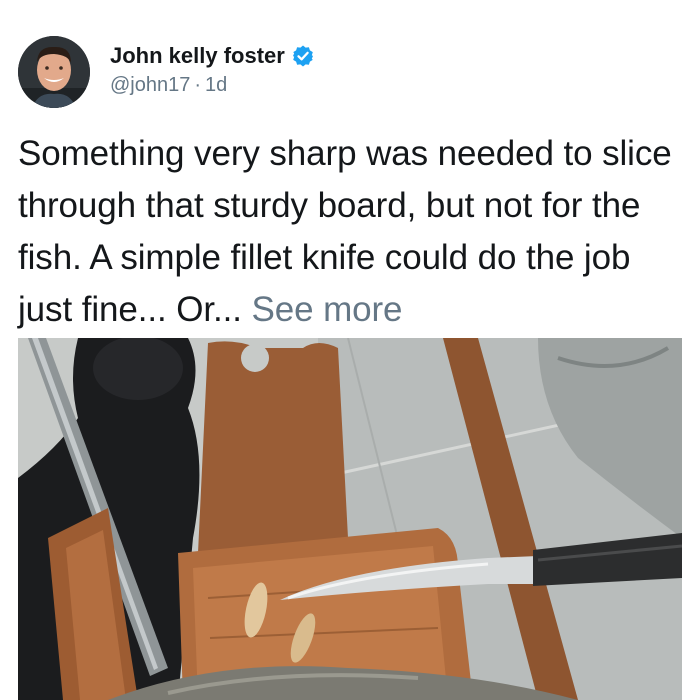  I want to click on handle-row: @john17 · 1d, so click(212, 85).